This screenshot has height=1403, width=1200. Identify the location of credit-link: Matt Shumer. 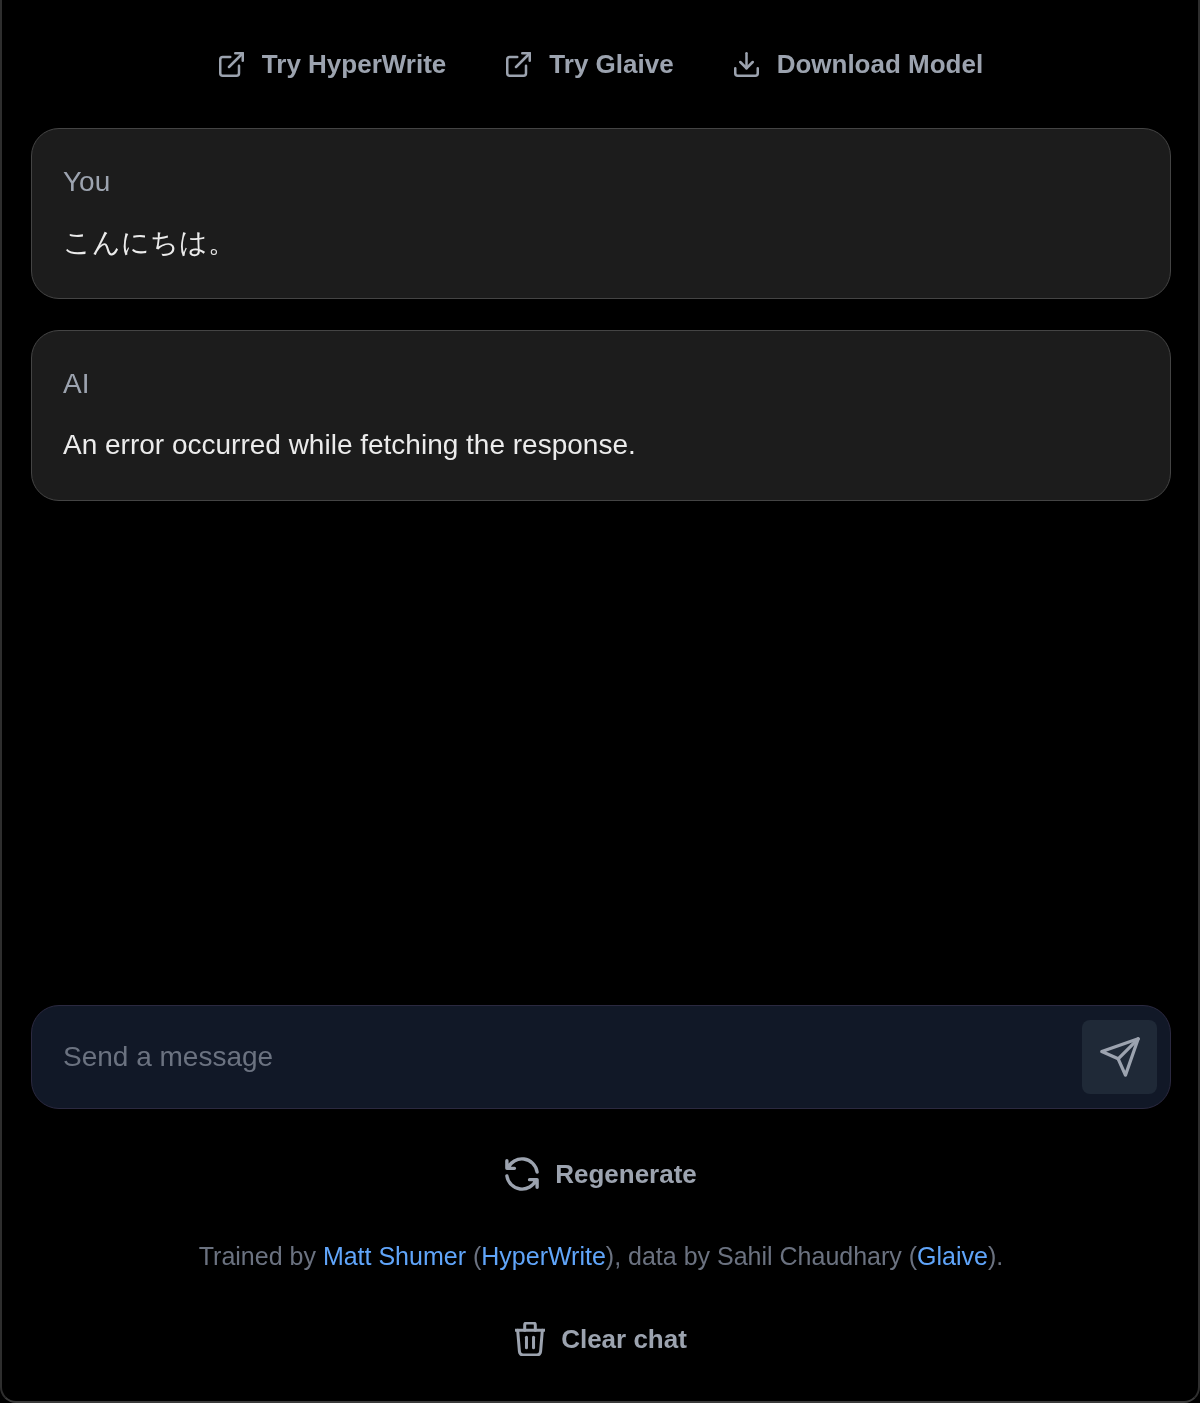
(394, 1256).